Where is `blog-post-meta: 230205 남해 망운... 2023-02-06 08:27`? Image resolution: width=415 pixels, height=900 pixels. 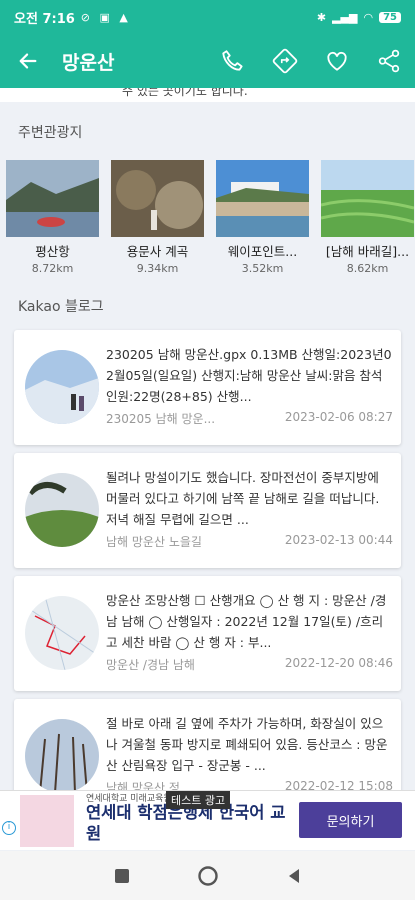 blog-post-meta: 230205 남해 망운... 2023-02-06 08:27 is located at coordinates (249, 418).